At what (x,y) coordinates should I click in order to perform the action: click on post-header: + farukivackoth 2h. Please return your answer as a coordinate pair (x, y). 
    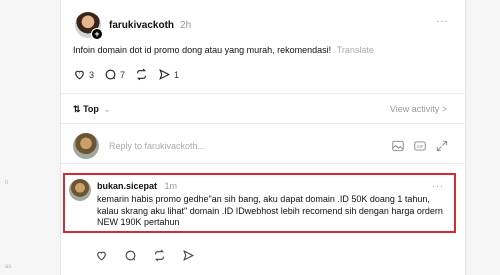
    Looking at the image, I should click on (133, 26).